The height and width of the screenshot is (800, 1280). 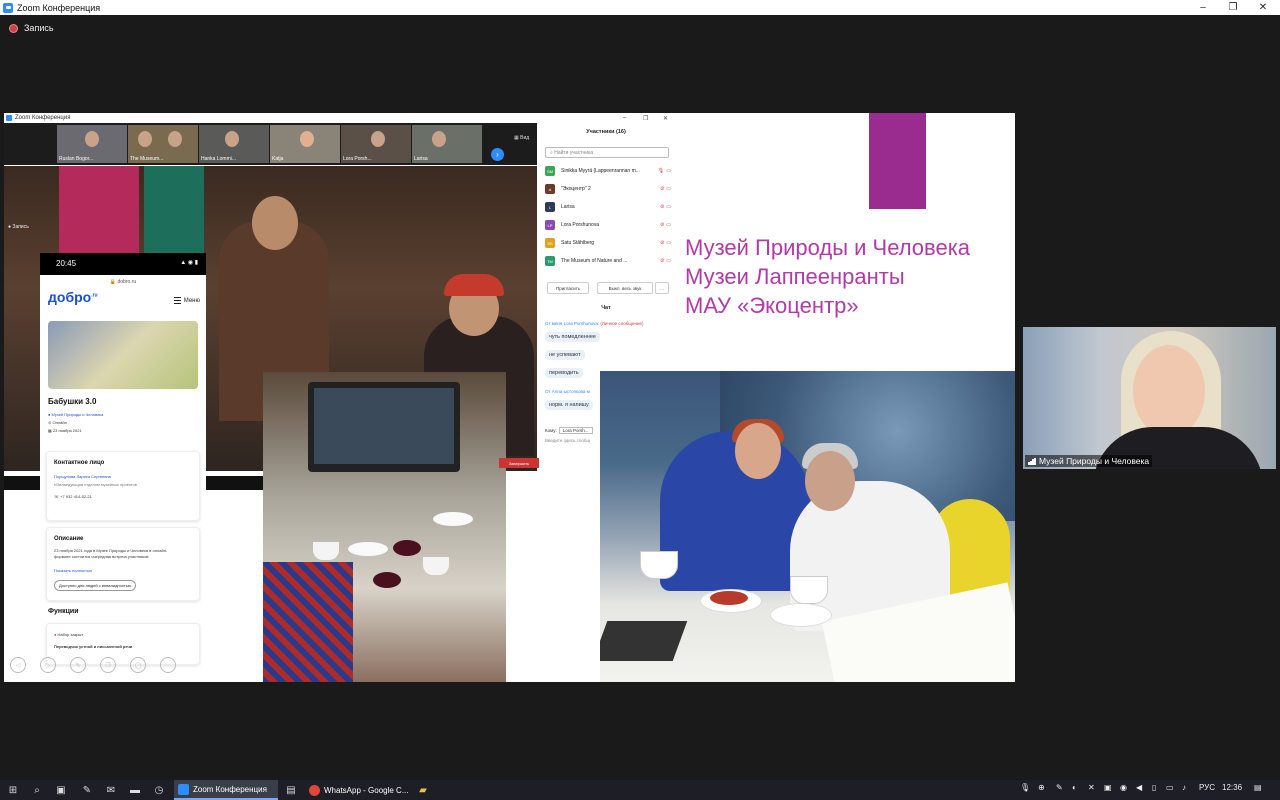 What do you see at coordinates (39, 28) in the screenshot?
I see `recording-label: Запись` at bounding box center [39, 28].